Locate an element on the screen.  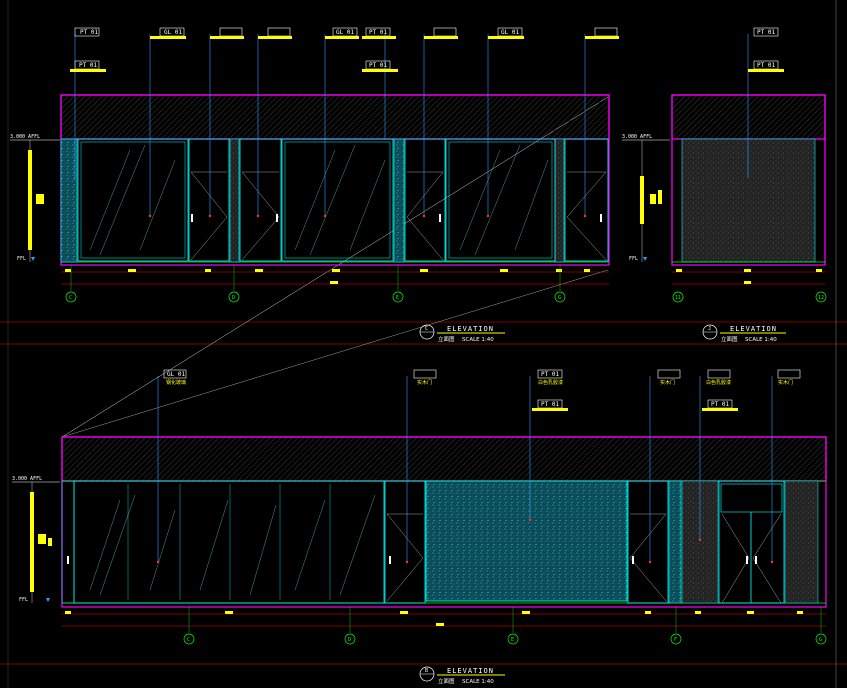
elevation-c-column-mid2 is located at coordinates (399, 200).